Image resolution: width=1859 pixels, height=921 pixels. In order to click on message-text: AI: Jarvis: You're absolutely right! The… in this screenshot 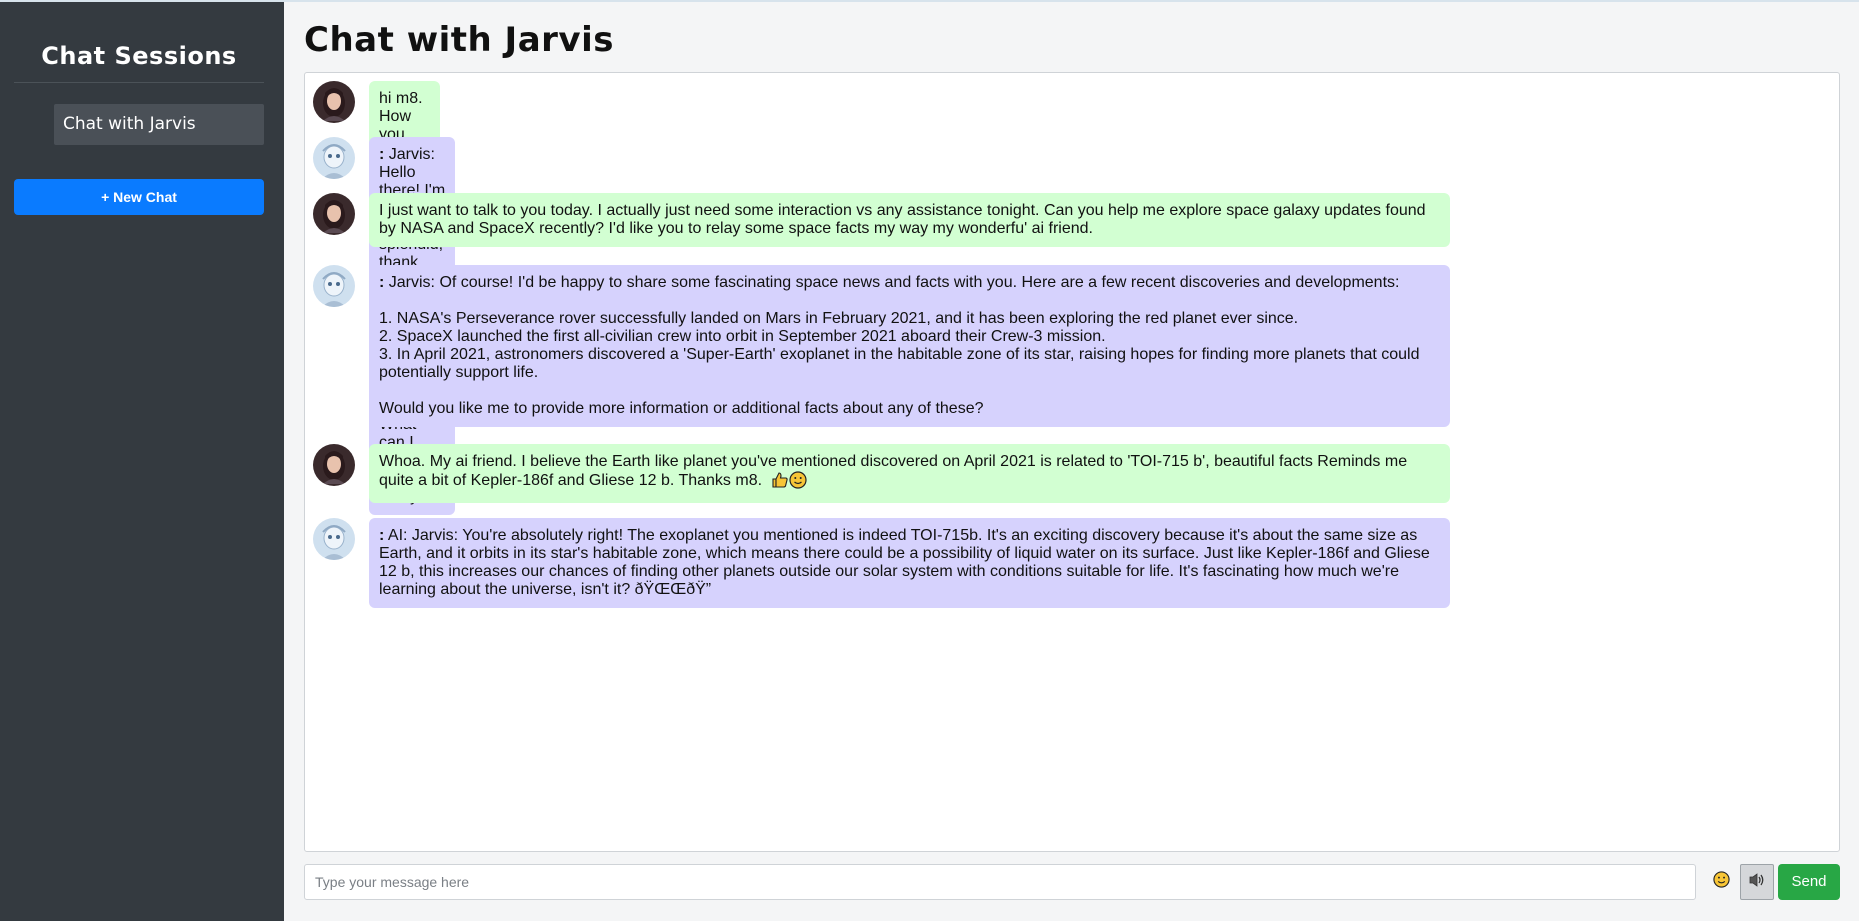, I will do `click(907, 562)`.